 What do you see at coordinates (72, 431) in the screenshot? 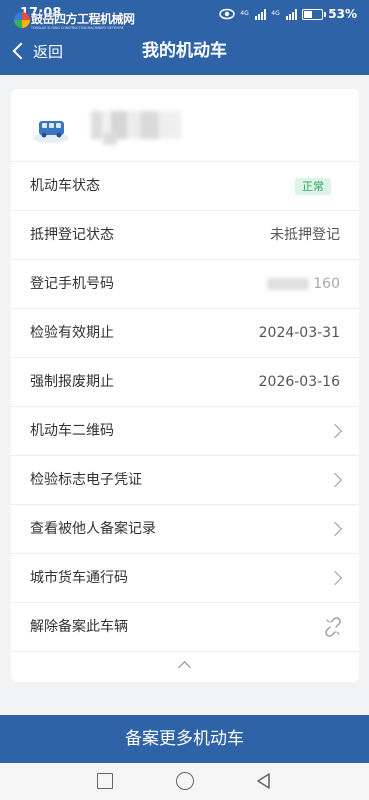
I see `row-label: 机动车二维码` at bounding box center [72, 431].